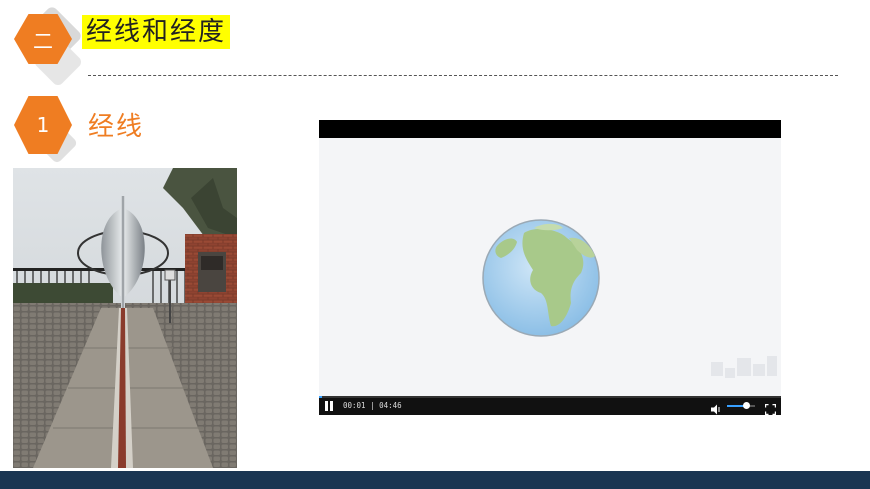 This screenshot has width=870, height=489. Describe the element at coordinates (372, 405) in the screenshot. I see `time-display: 00:01 | 04:46` at that location.